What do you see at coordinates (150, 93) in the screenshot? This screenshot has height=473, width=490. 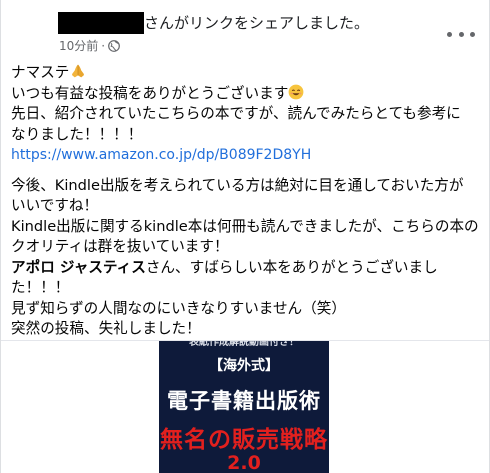 I see `thanks-text: いつも有益な投稿をありがとうございます` at bounding box center [150, 93].